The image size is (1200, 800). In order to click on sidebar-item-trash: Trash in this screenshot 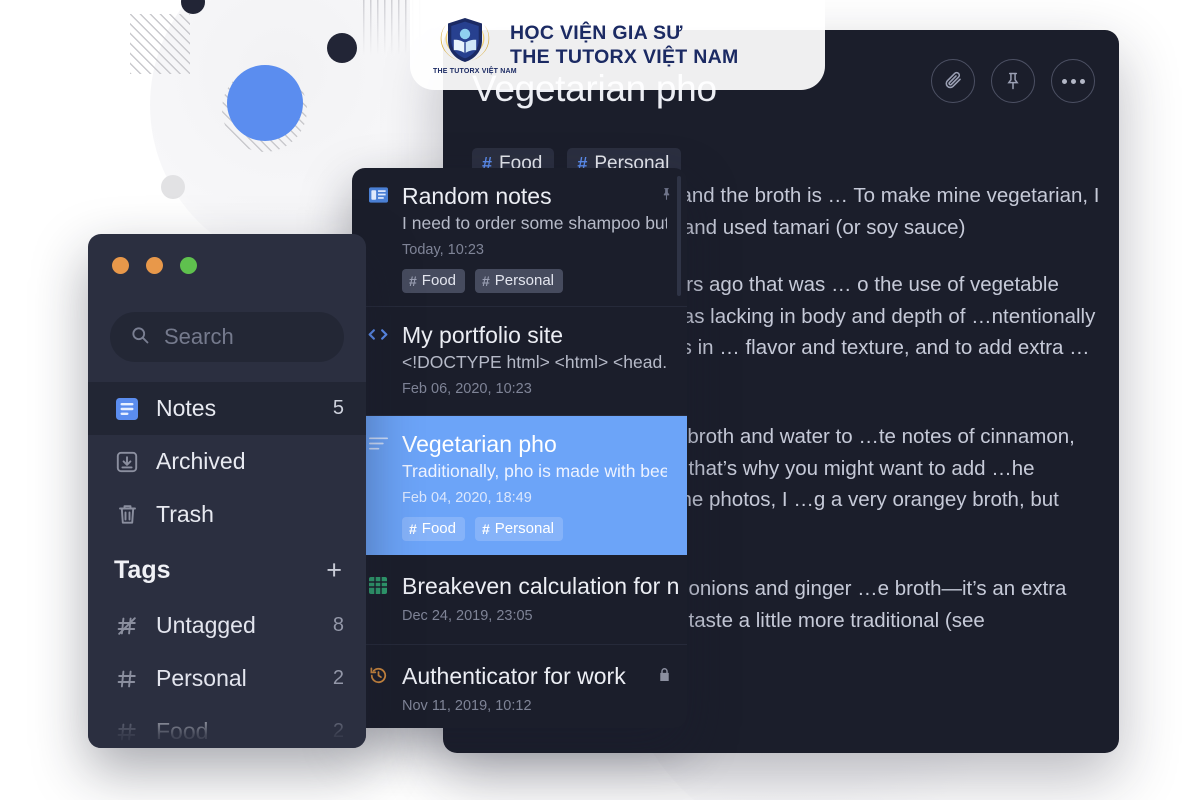, I will do `click(227, 514)`.